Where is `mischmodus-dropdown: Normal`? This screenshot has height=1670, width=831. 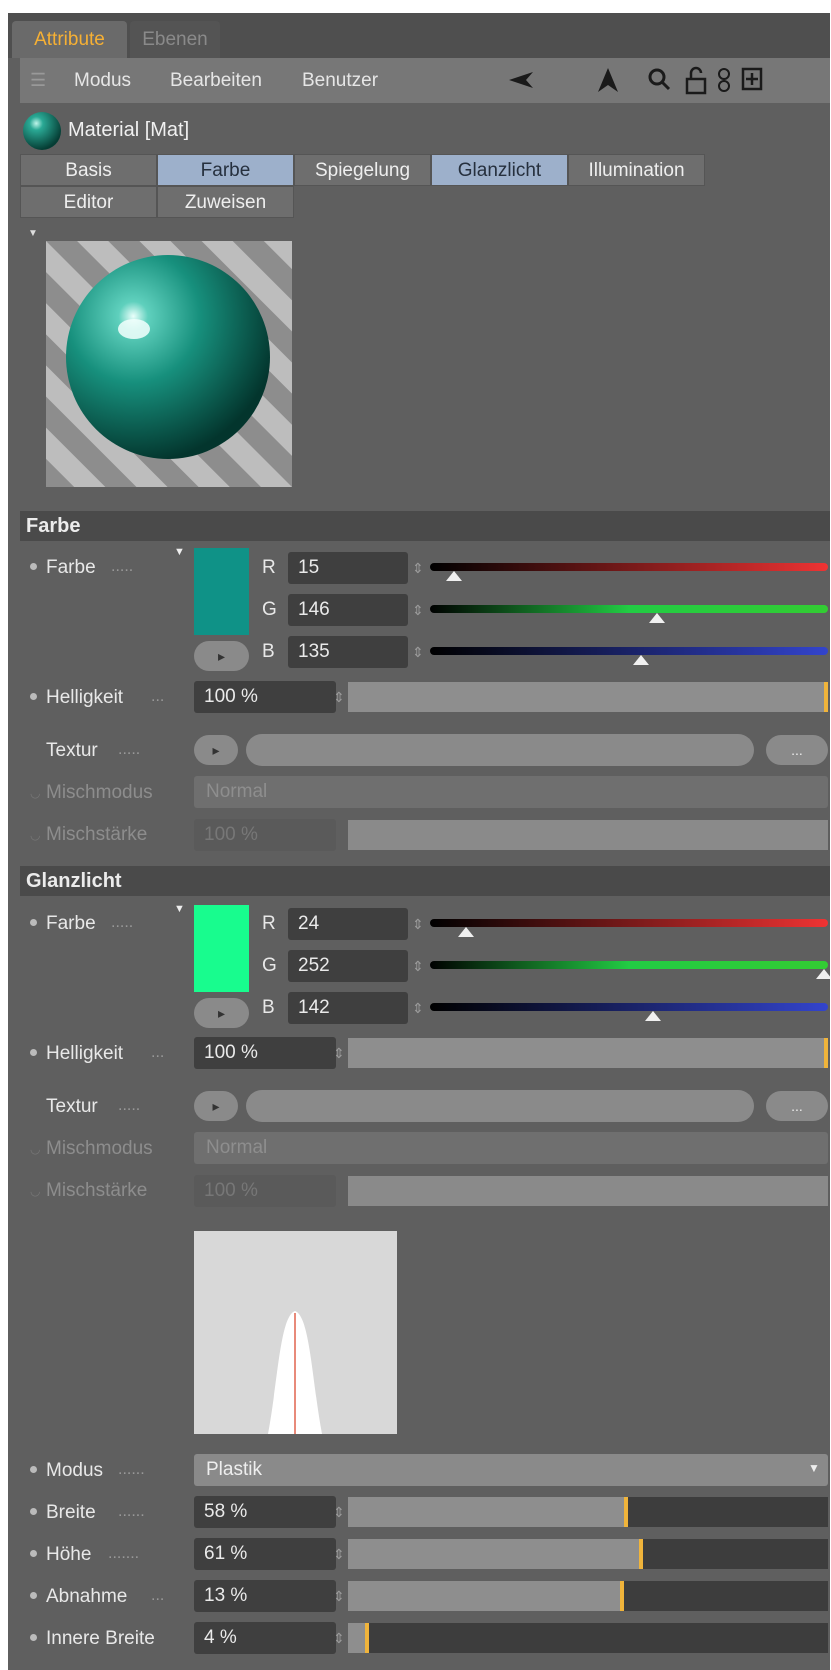 mischmodus-dropdown: Normal is located at coordinates (511, 792).